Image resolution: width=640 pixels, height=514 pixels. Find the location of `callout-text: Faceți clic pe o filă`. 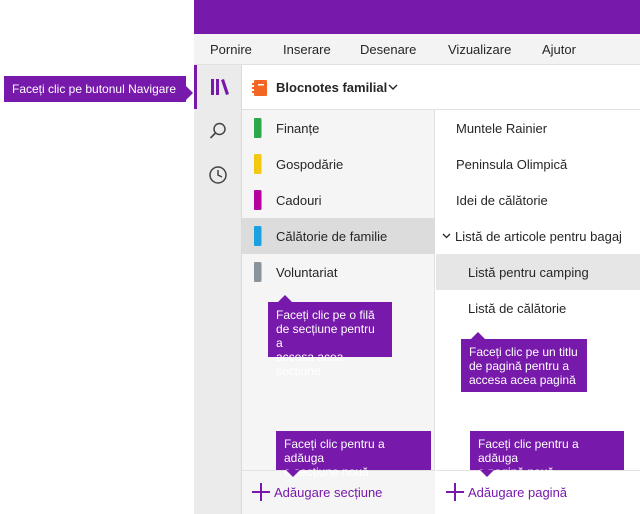

callout-text: Faceți clic pe o filă is located at coordinates (325, 315).